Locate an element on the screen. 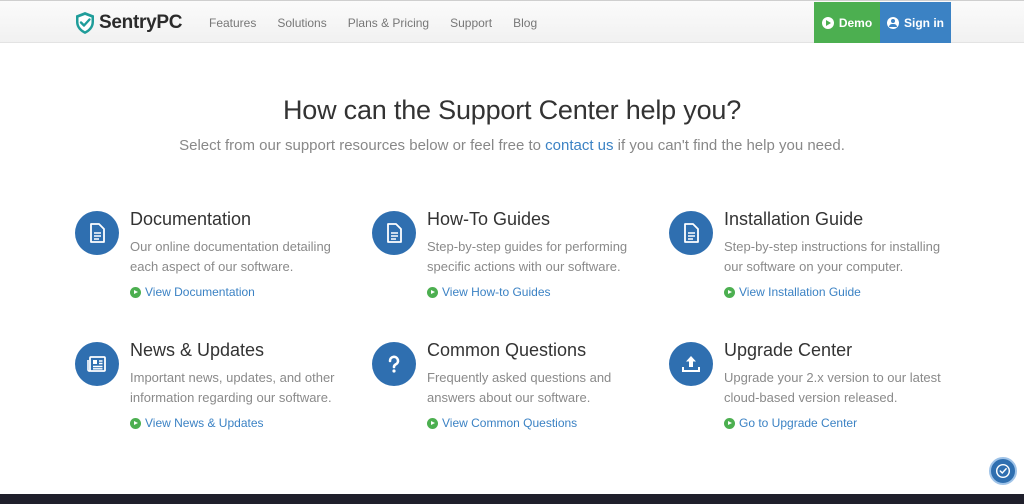 The height and width of the screenshot is (504, 1024). view-news-updates-link: View News & Updates is located at coordinates (197, 423).